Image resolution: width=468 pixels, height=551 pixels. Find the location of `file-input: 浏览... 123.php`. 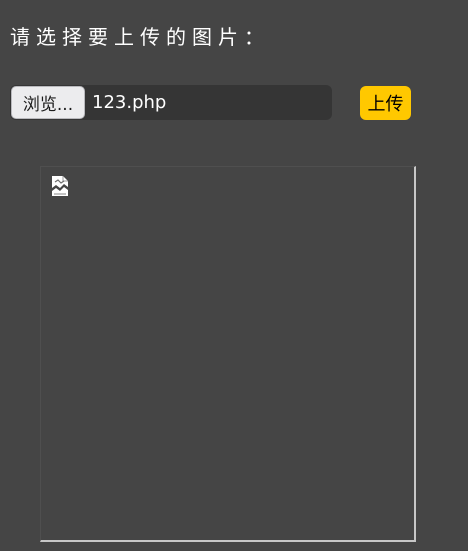

file-input: 浏览... 123.php is located at coordinates (171, 102).